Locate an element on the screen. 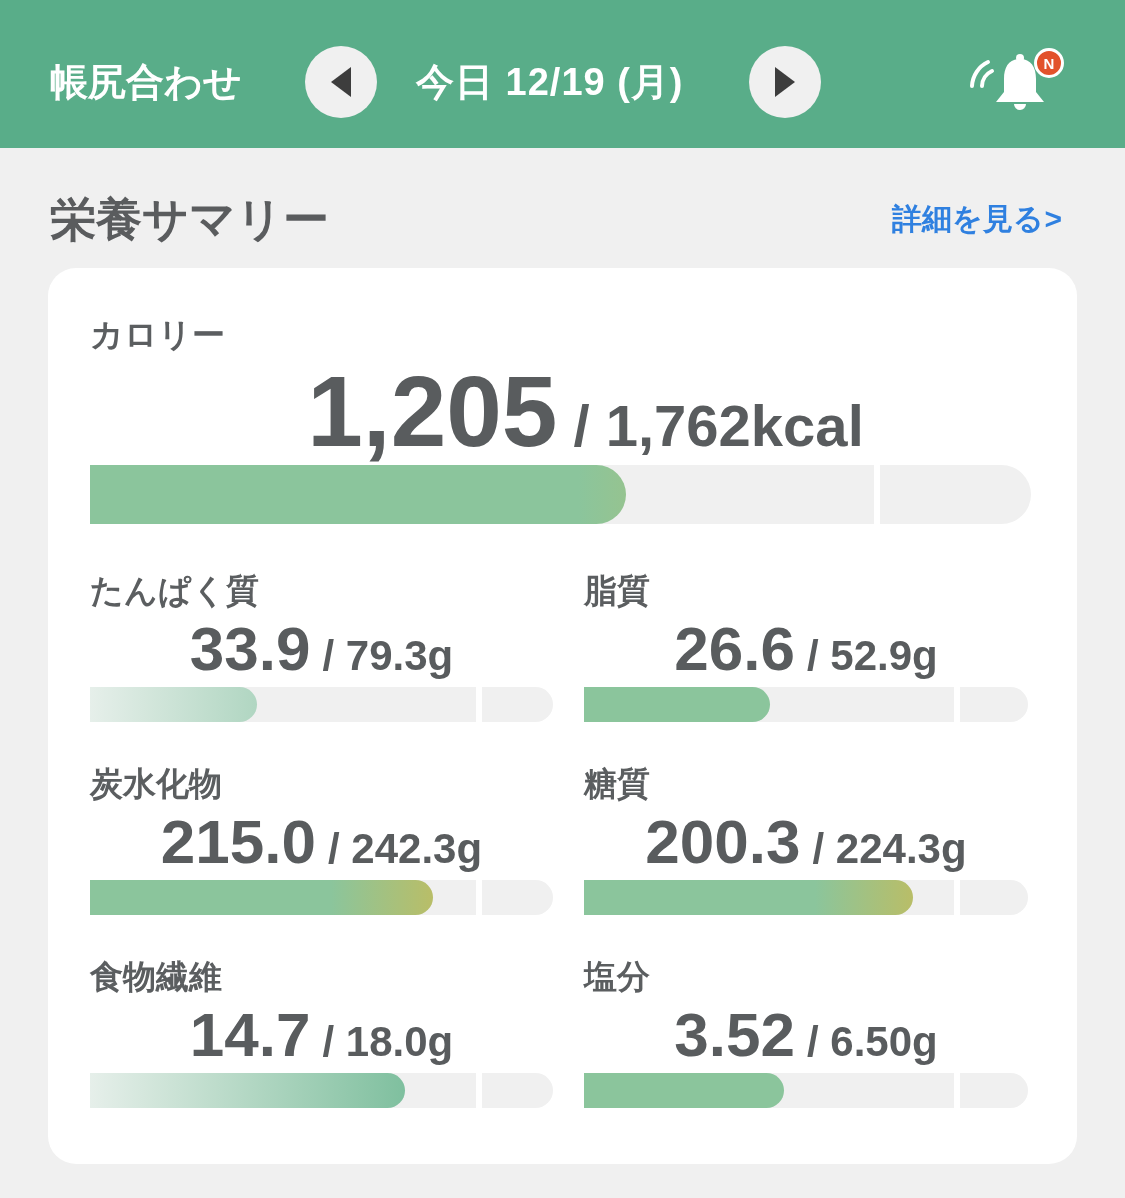 The image size is (1125, 1198). nutrient-label: 脂質 is located at coordinates (617, 590).